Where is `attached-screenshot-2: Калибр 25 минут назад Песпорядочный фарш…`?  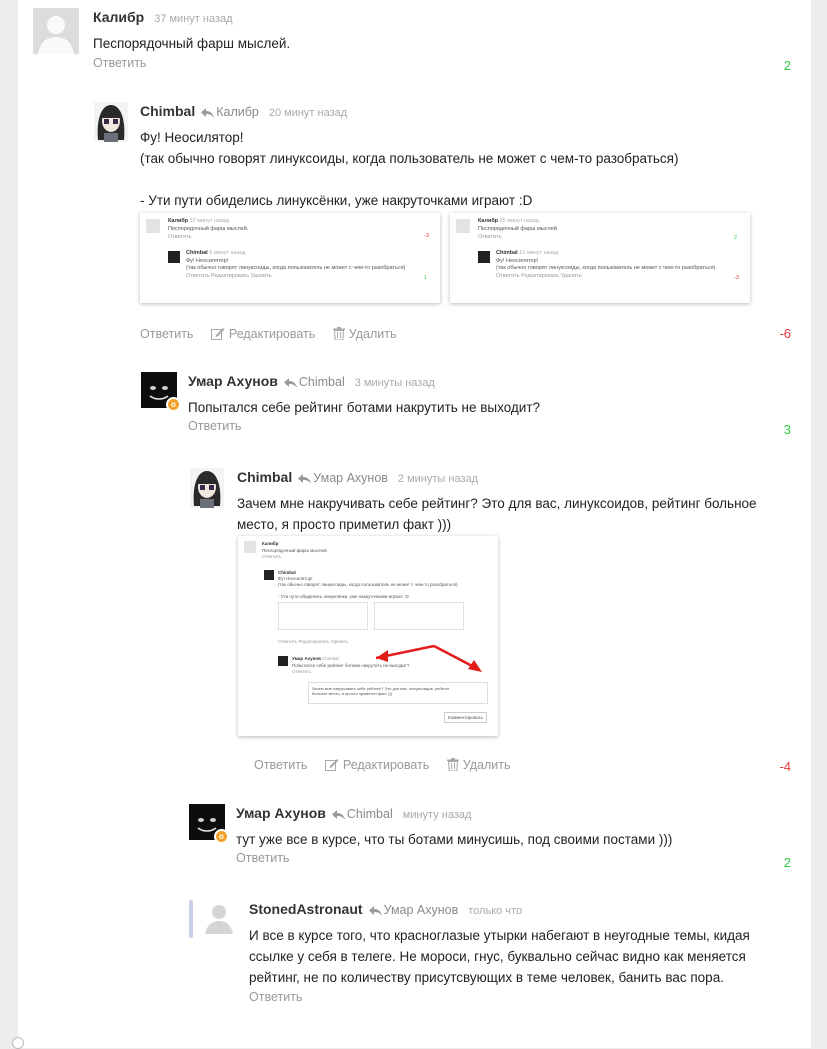
attached-screenshot-2: Калибр 25 минут назад Песпорядочный фарш… is located at coordinates (600, 258).